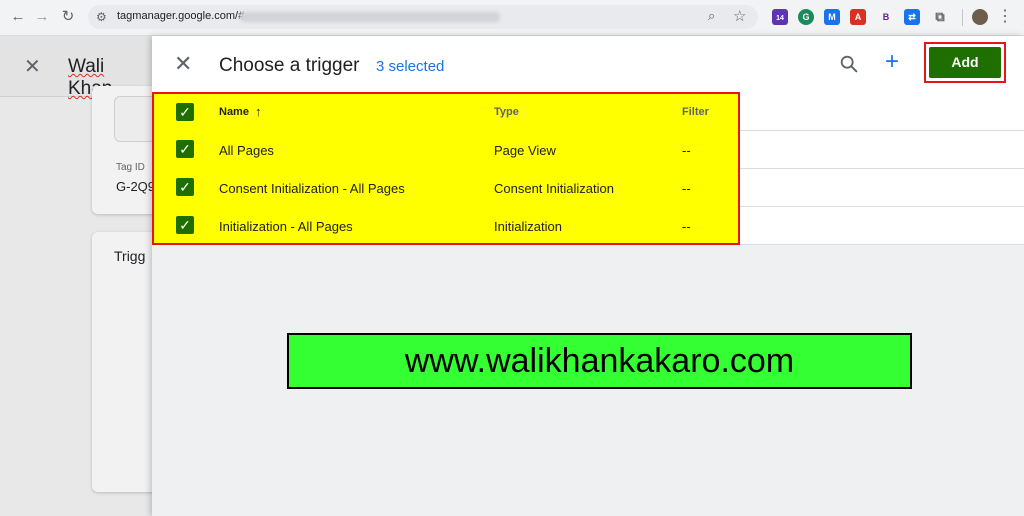 This screenshot has height=516, width=1024. I want to click on url-text: tagmanager.google.com/#, so click(181, 16).